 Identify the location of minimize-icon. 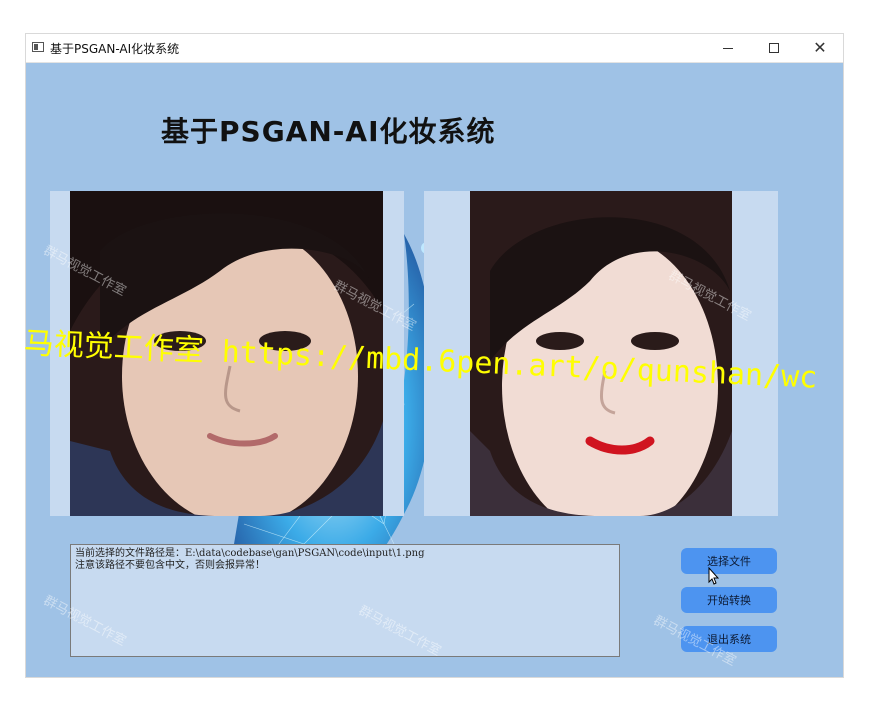
(728, 48).